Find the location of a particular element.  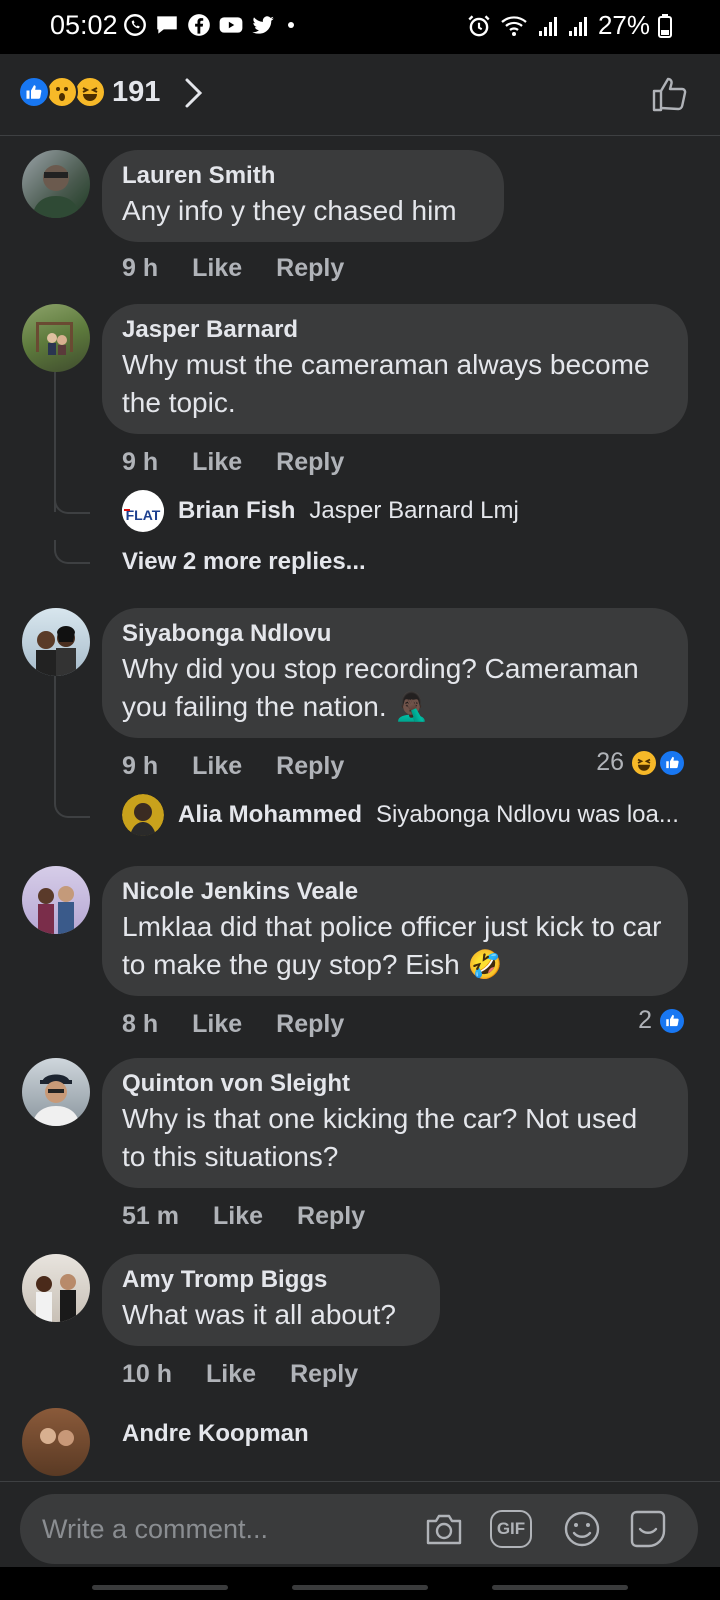

comment-reactions: 2 is located at coordinates (662, 1020).